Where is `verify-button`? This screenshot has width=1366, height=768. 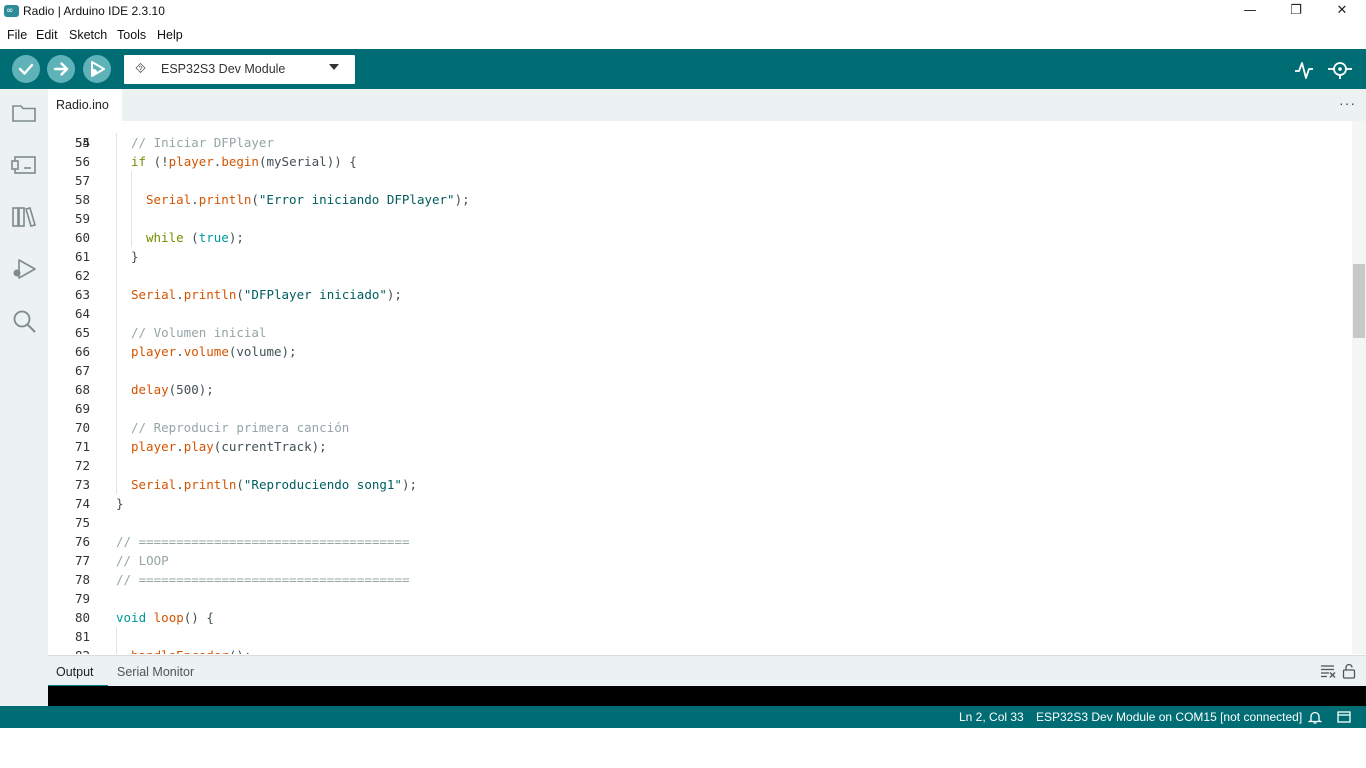
verify-button is located at coordinates (26, 69).